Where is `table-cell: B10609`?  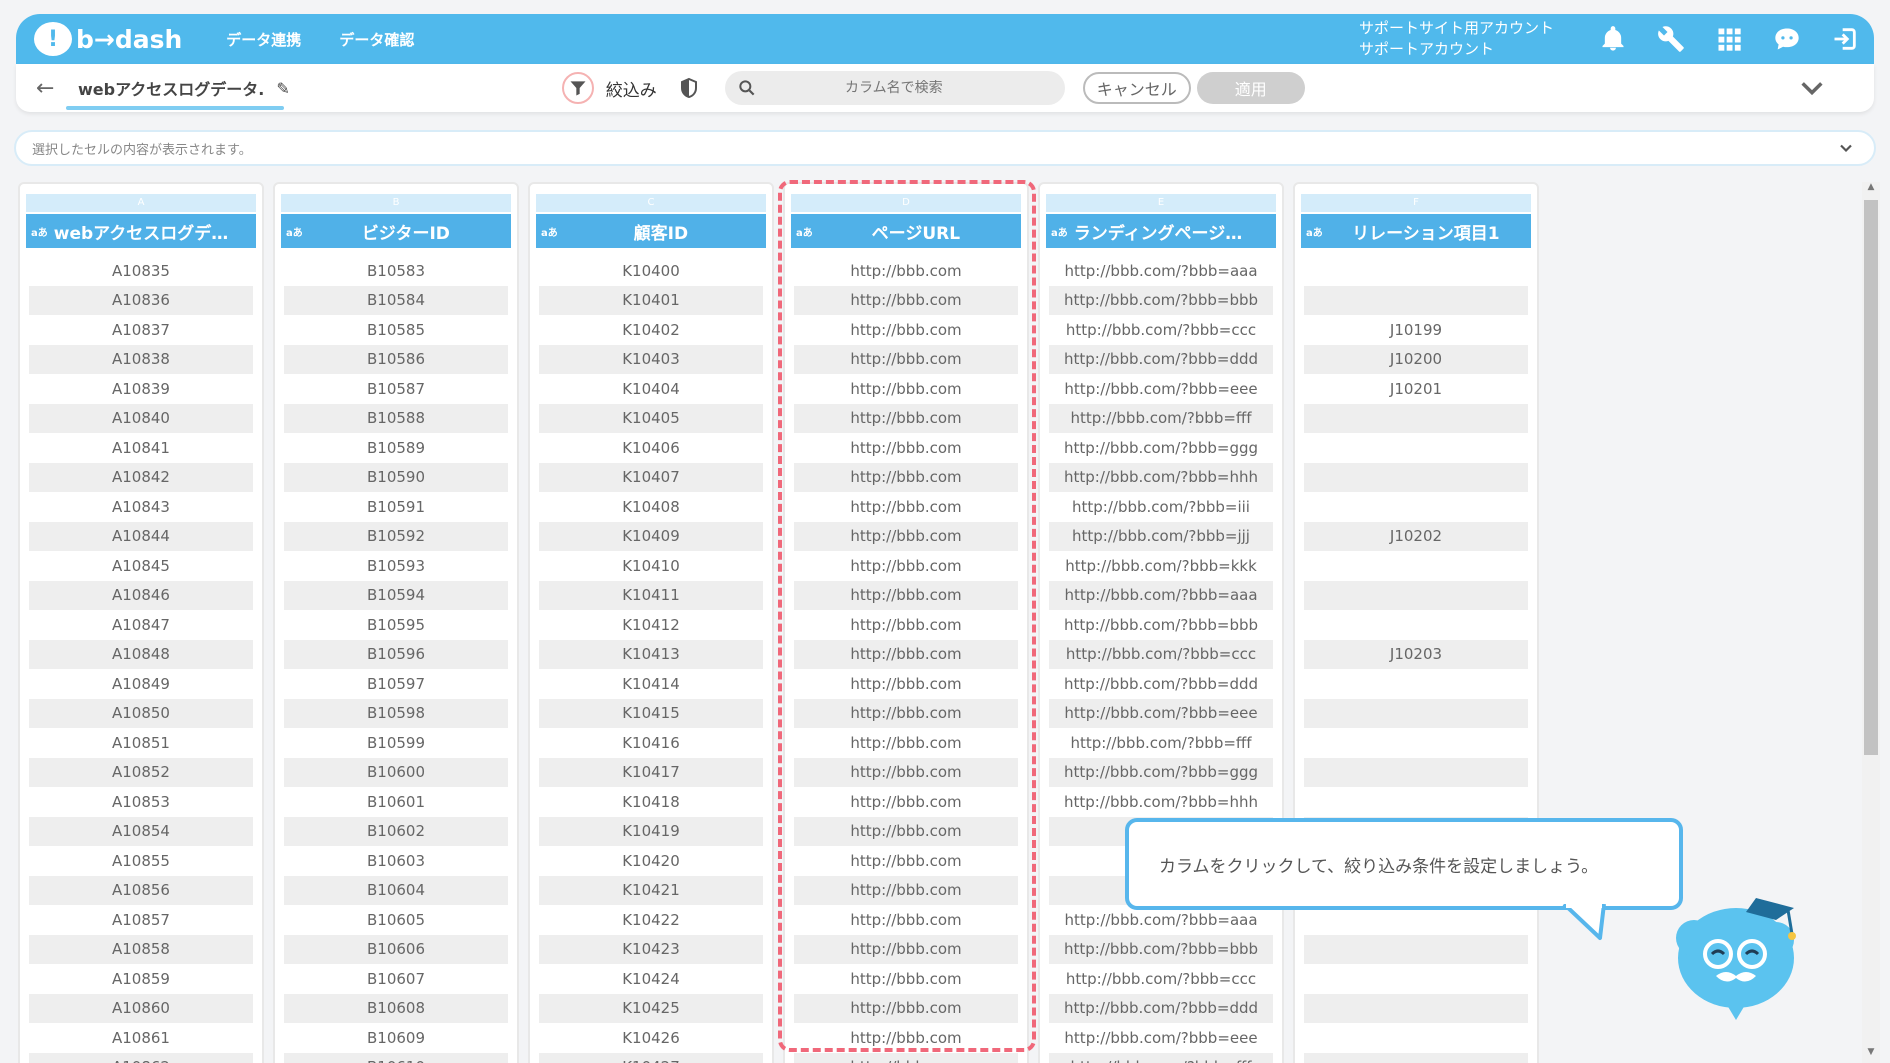
table-cell: B10609 is located at coordinates (396, 1038).